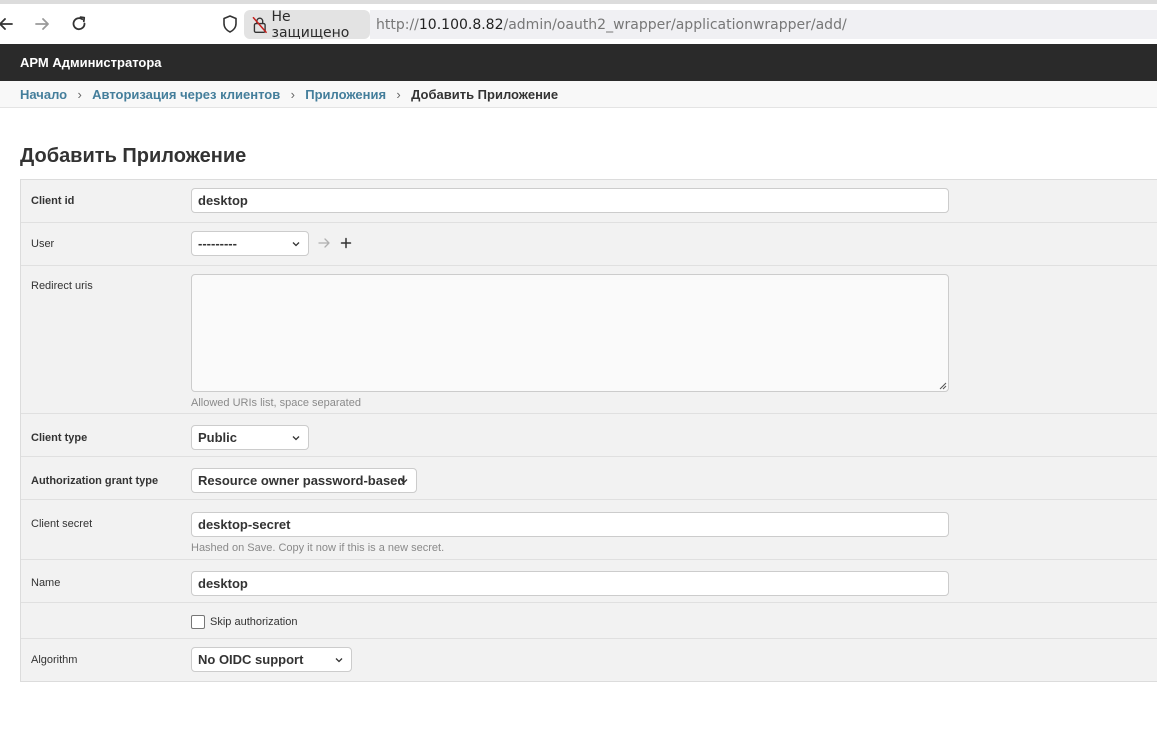  Describe the element at coordinates (218, 437) in the screenshot. I see `client-type-select-value: Public` at that location.